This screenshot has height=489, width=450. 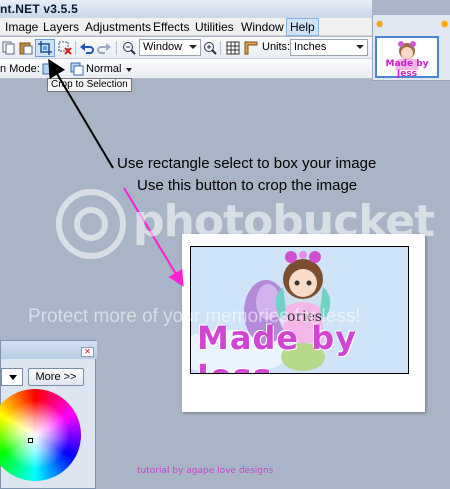 What do you see at coordinates (87, 352) in the screenshot?
I see `close-icon: ✕` at bounding box center [87, 352].